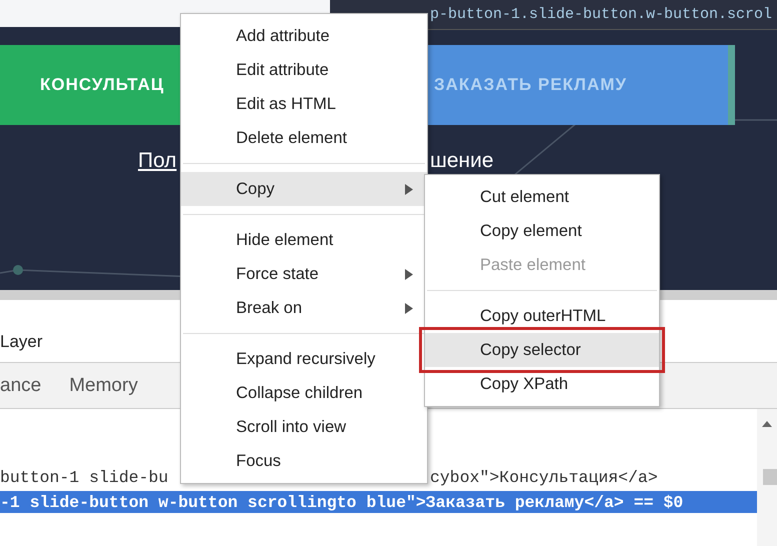 The image size is (777, 546). Describe the element at coordinates (304, 393) in the screenshot. I see `menu-item: Collapse children` at that location.